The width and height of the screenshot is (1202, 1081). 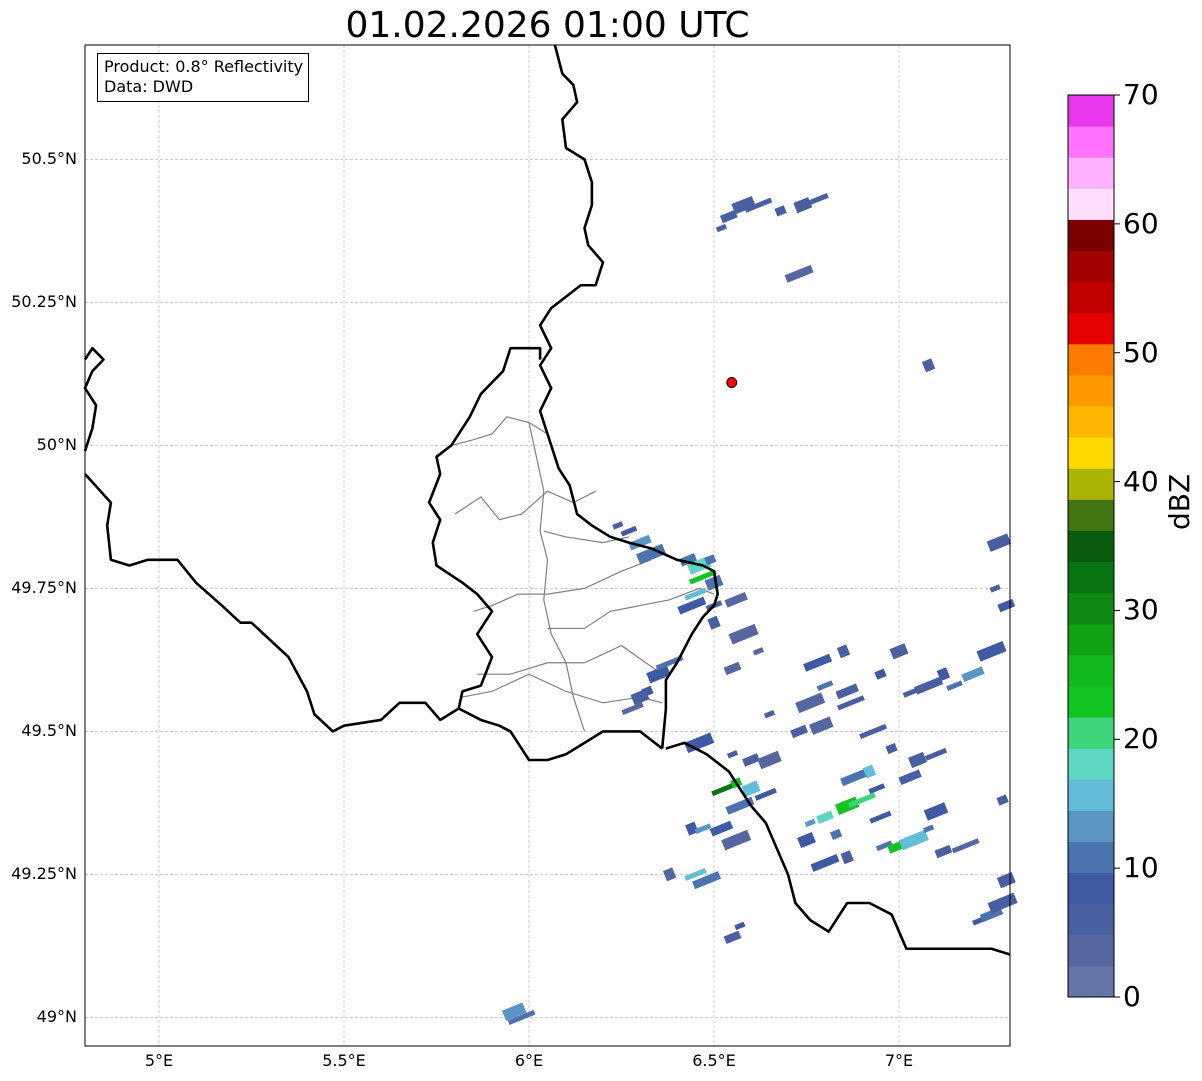 What do you see at coordinates (1141, 739) in the screenshot?
I see `colorbar-tick-label: 20` at bounding box center [1141, 739].